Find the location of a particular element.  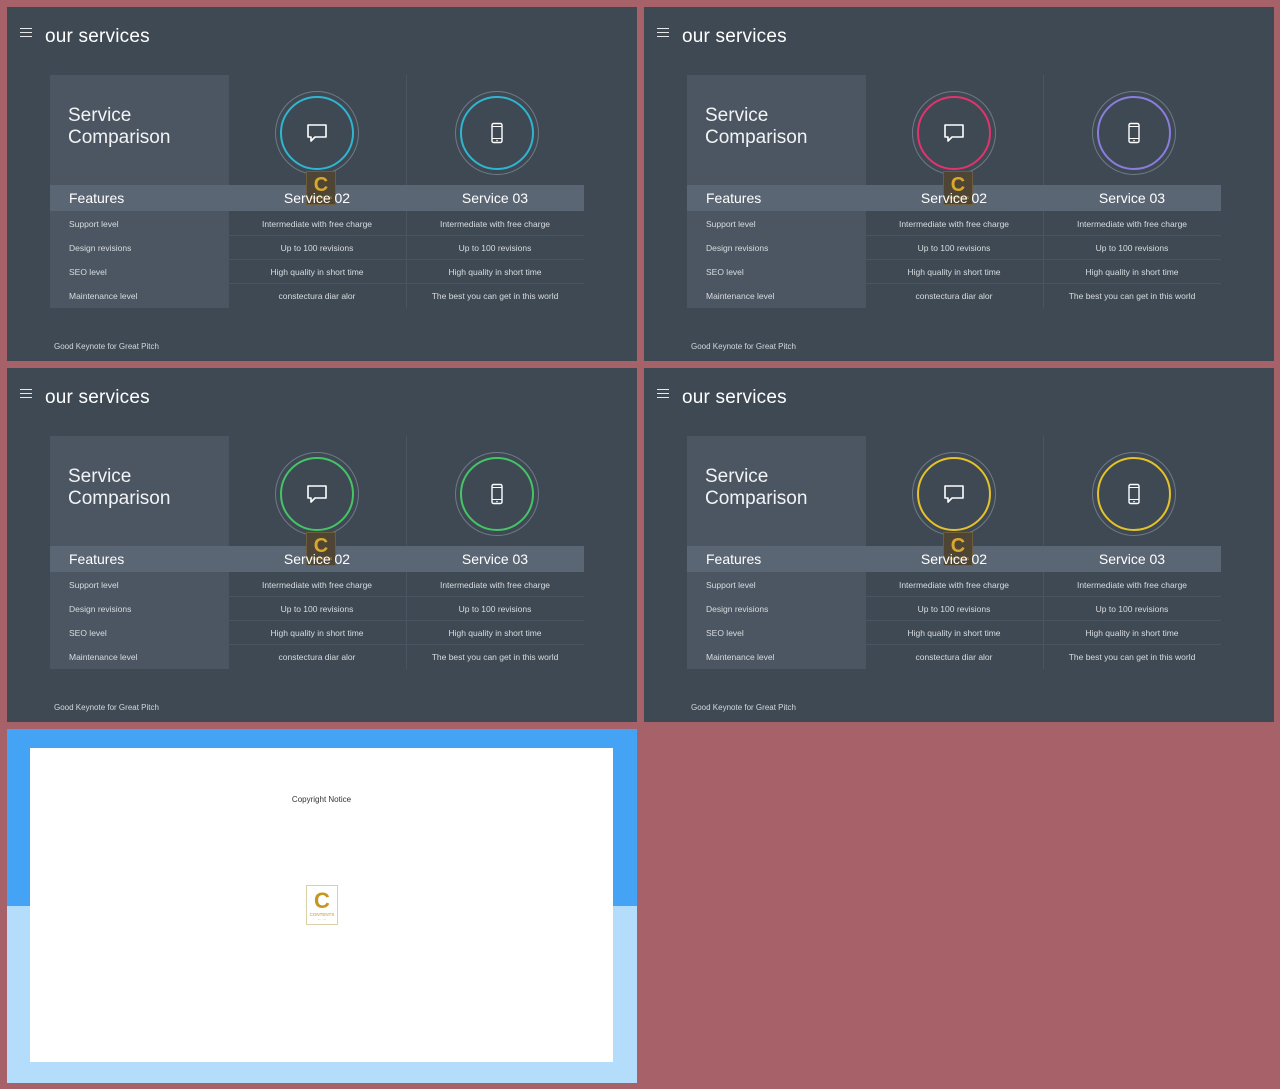

comparison-title-line1: Service is located at coordinates (100, 115).